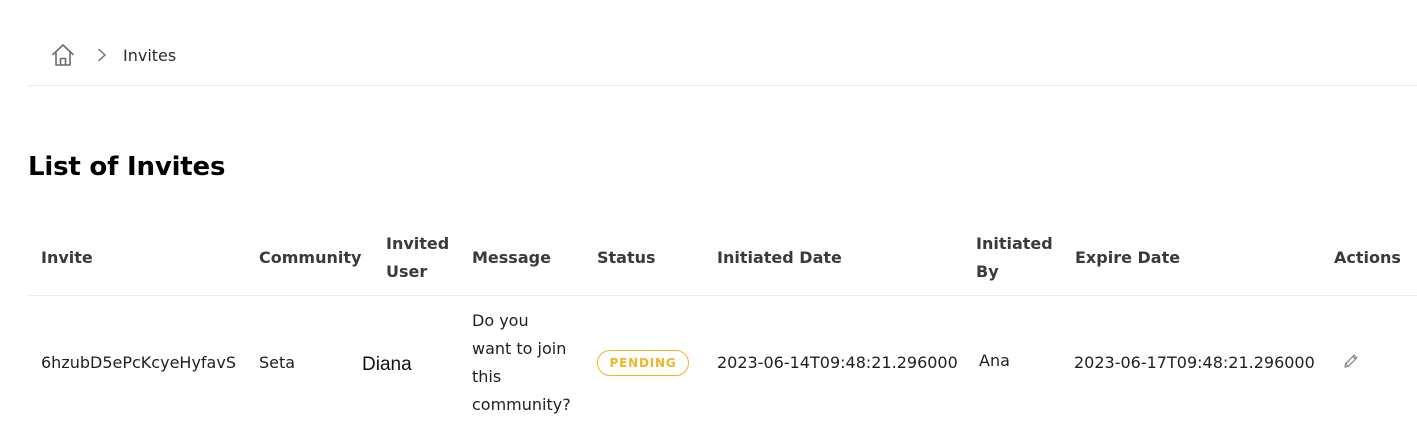 This screenshot has height=437, width=1417. I want to click on cell-initiated-by: Ana, so click(994, 360).